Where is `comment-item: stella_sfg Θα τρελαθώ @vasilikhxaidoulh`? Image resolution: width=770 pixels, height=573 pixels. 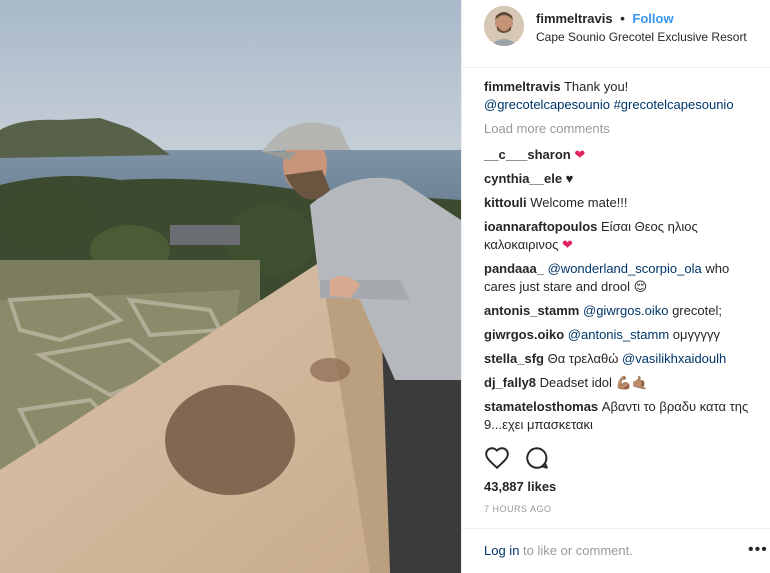
comment-item: stella_sfg Θα τρελαθώ @vasilikhxaidoulh is located at coordinates (624, 359).